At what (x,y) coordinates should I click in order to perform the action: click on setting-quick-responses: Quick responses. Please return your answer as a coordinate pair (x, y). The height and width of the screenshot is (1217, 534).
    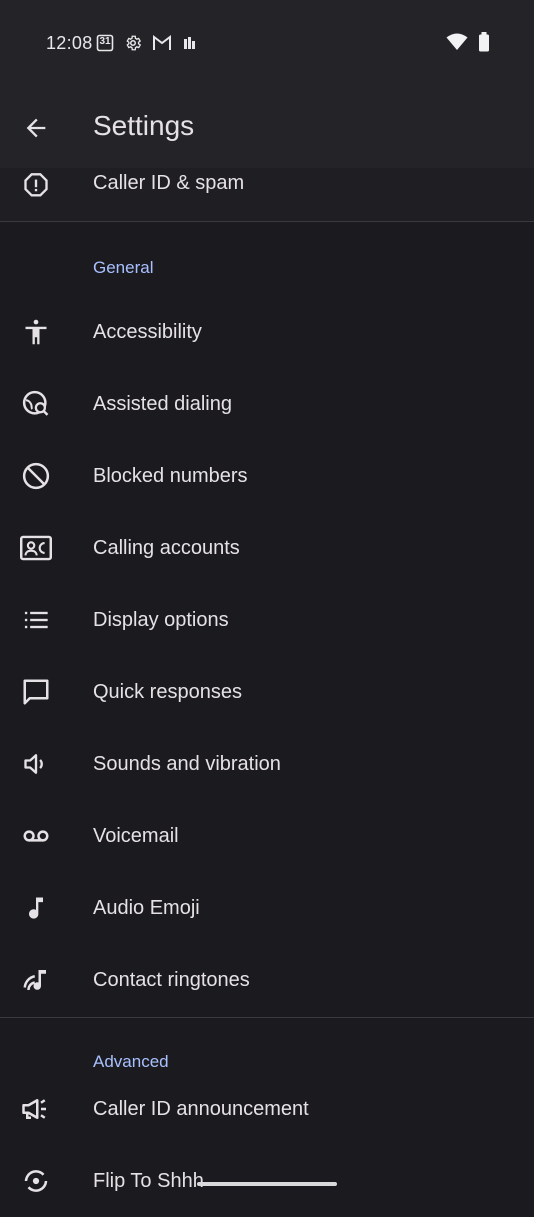
    Looking at the image, I should click on (267, 692).